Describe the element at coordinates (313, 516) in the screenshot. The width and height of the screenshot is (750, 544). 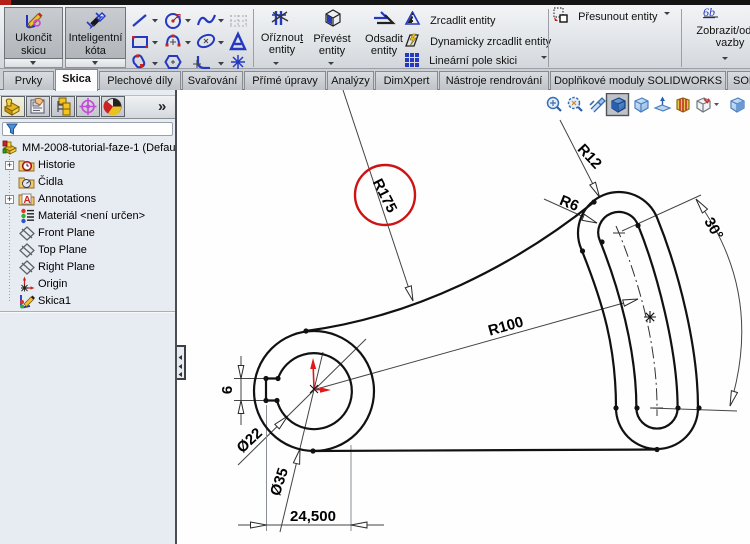
I see `svg-text: 24,500` at that location.